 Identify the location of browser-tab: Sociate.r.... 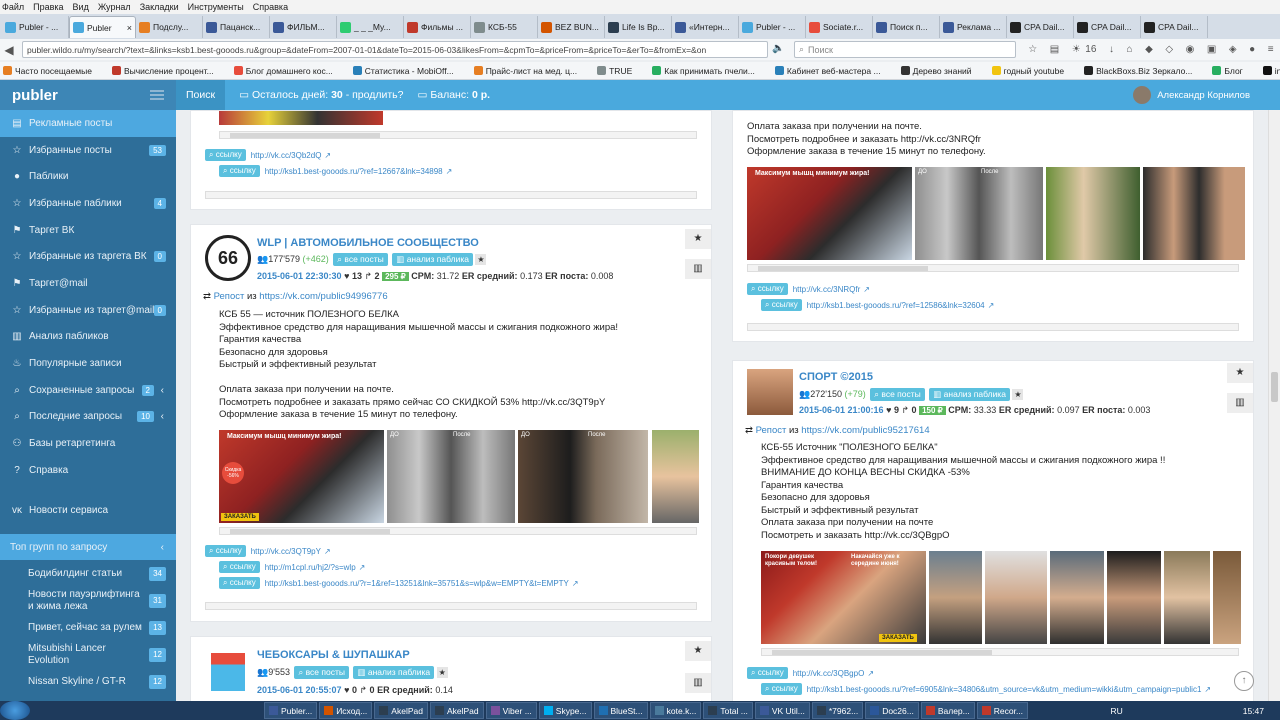
(839, 27).